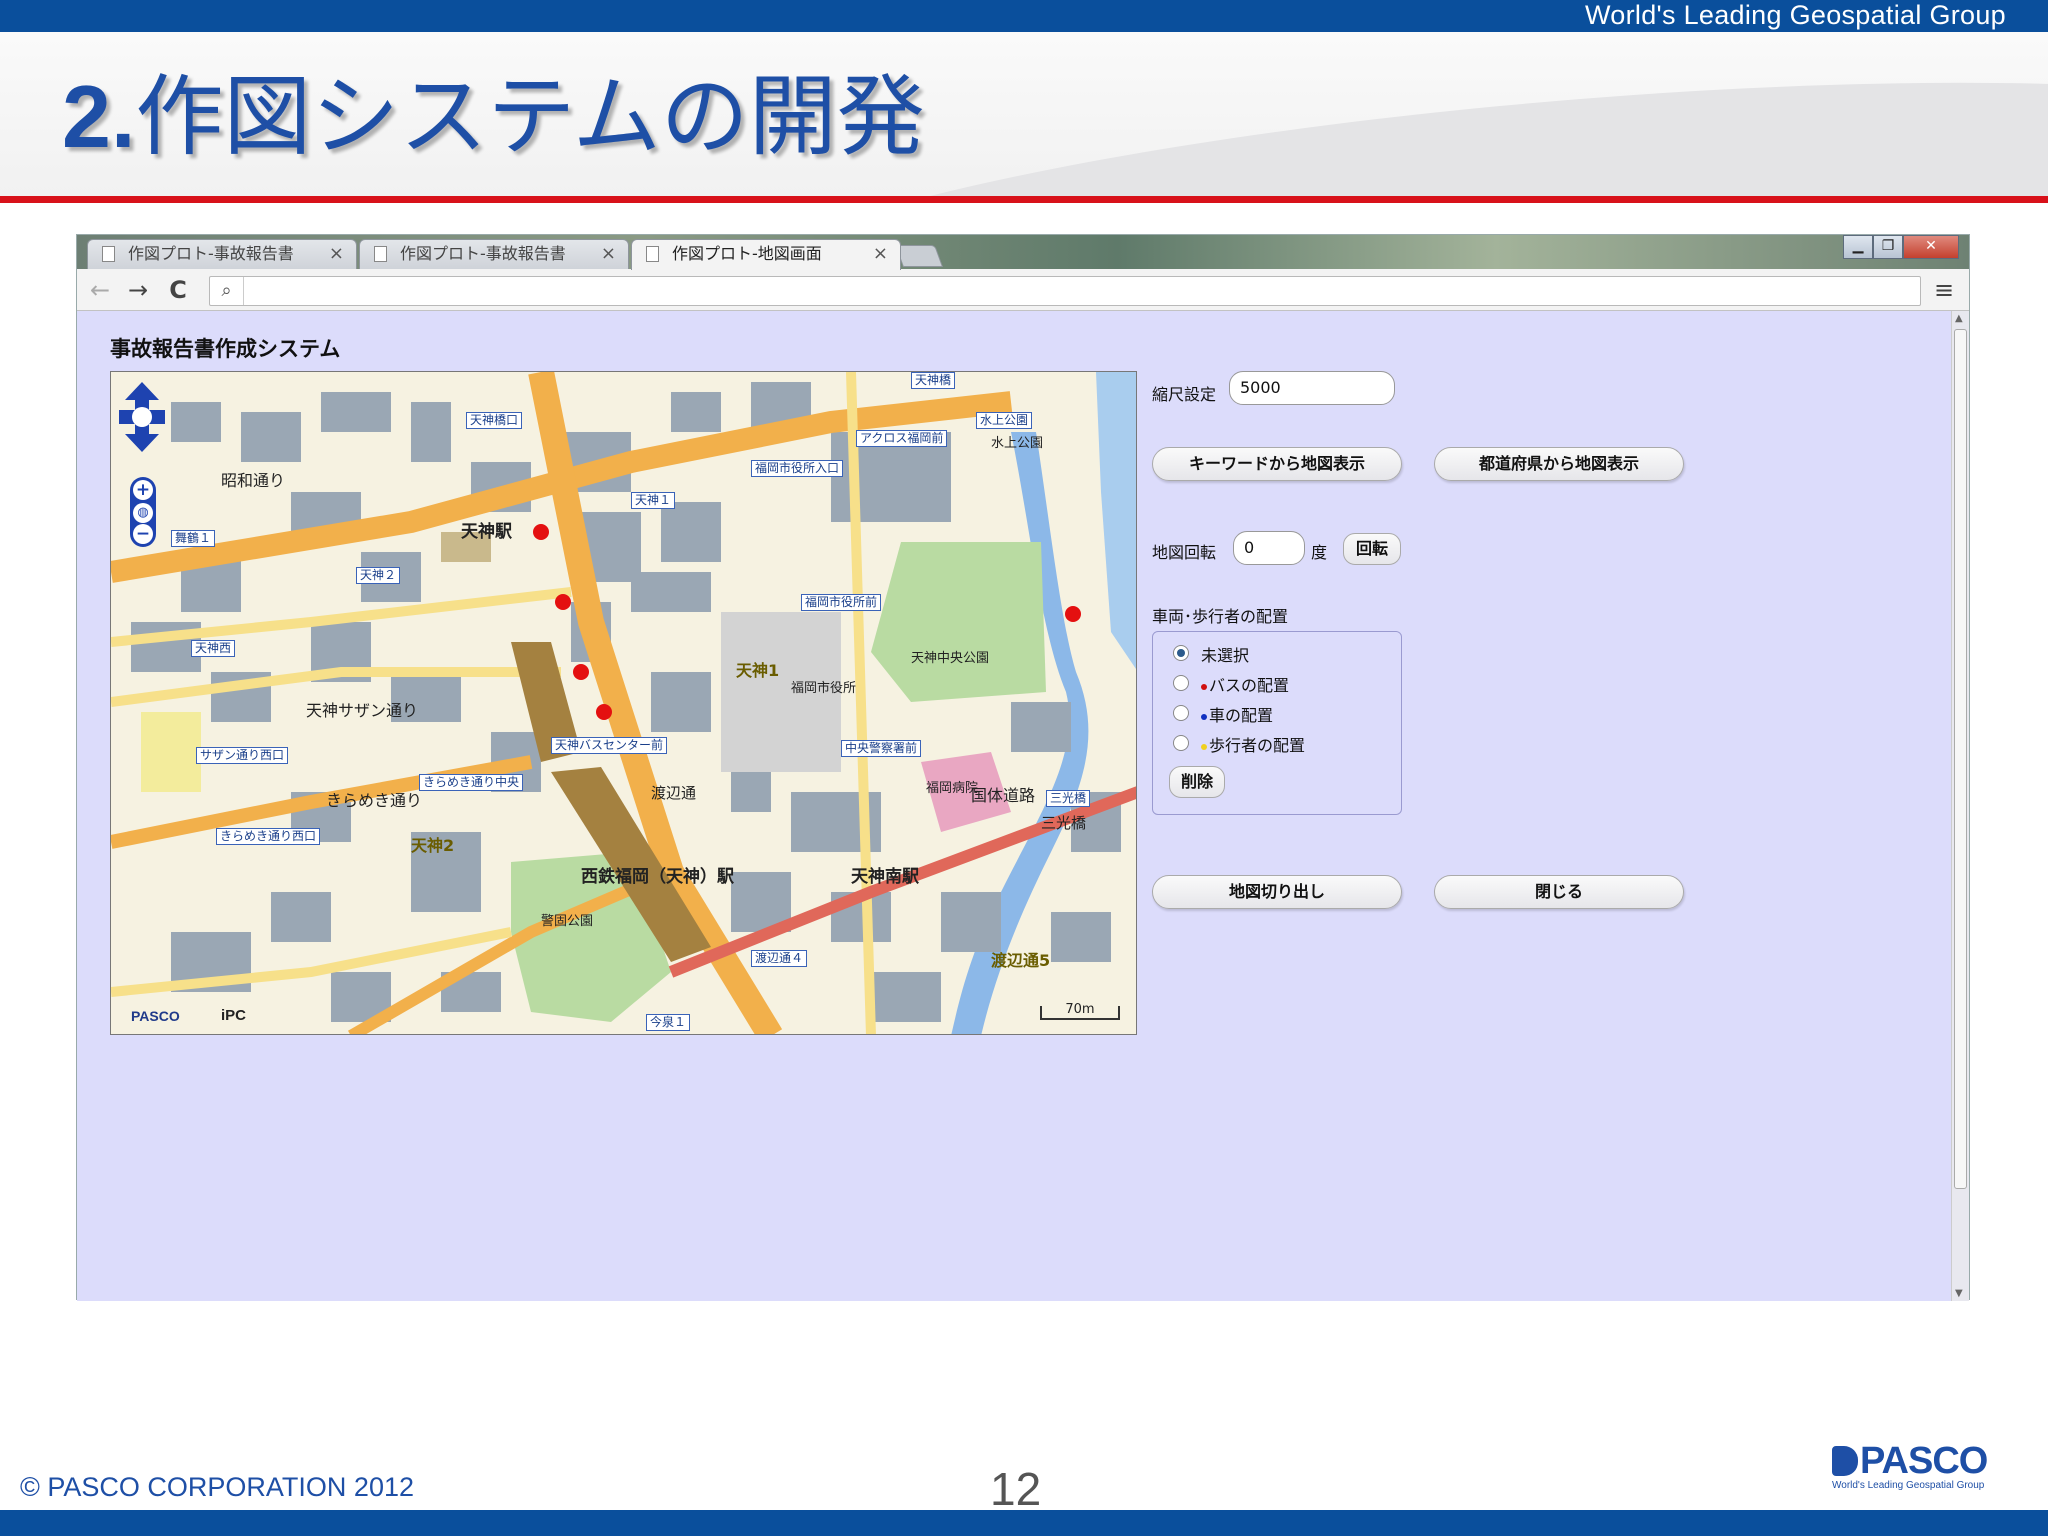 The image size is (2048, 1536). What do you see at coordinates (1924, 1461) in the screenshot?
I see `pasco-logo-word: PASCO` at bounding box center [1924, 1461].